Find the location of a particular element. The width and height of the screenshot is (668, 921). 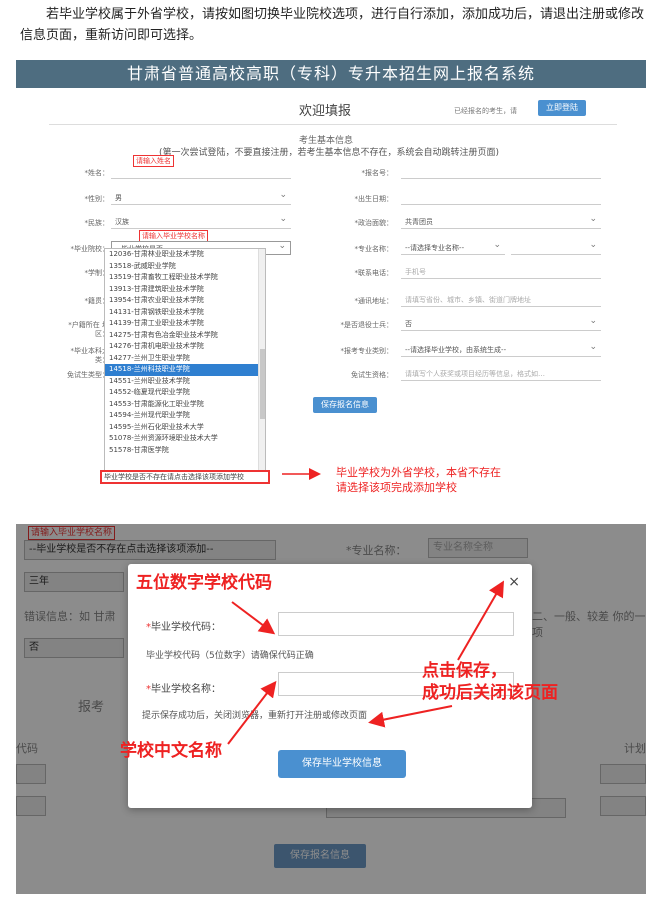

annotation-name: 学校中文名称 is located at coordinates (171, 751).